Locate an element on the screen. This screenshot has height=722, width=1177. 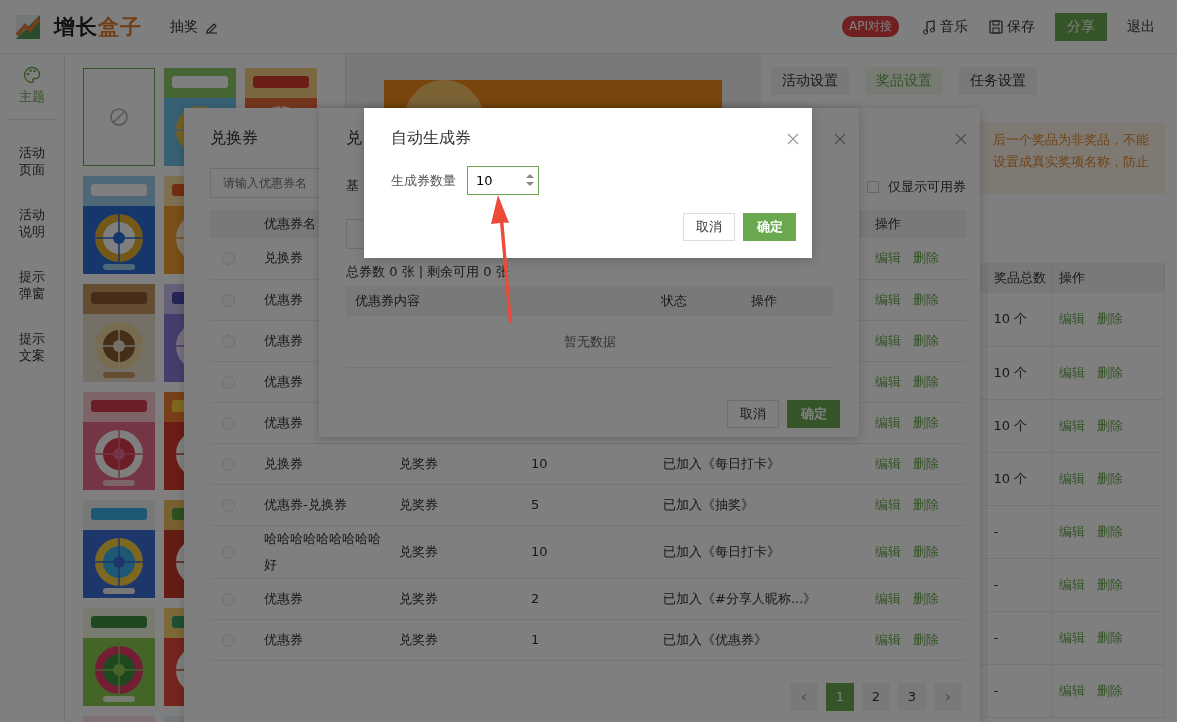
page-button: 2 is located at coordinates (876, 696).